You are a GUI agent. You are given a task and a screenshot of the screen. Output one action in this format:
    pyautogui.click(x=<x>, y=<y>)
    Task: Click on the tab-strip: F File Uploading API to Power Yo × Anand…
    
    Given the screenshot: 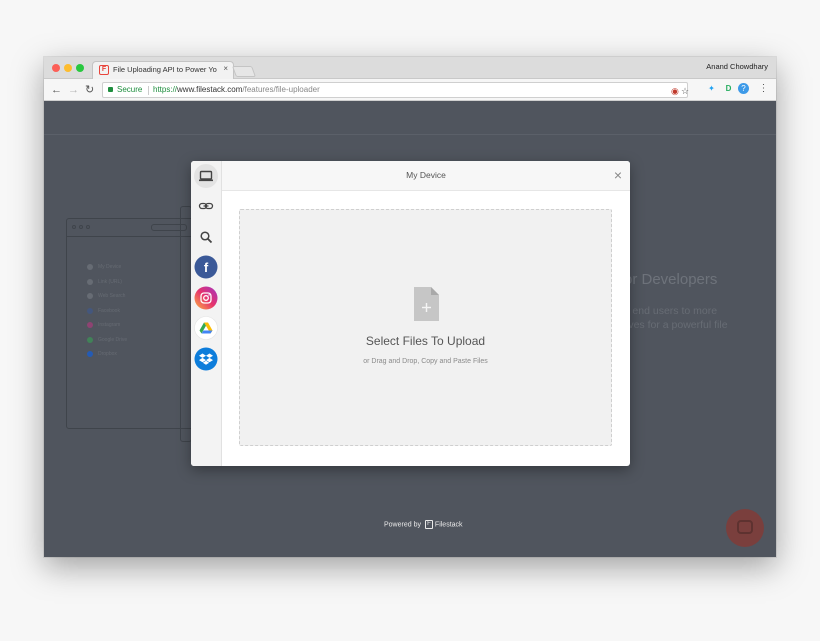 What is the action you would take?
    pyautogui.click(x=410, y=68)
    